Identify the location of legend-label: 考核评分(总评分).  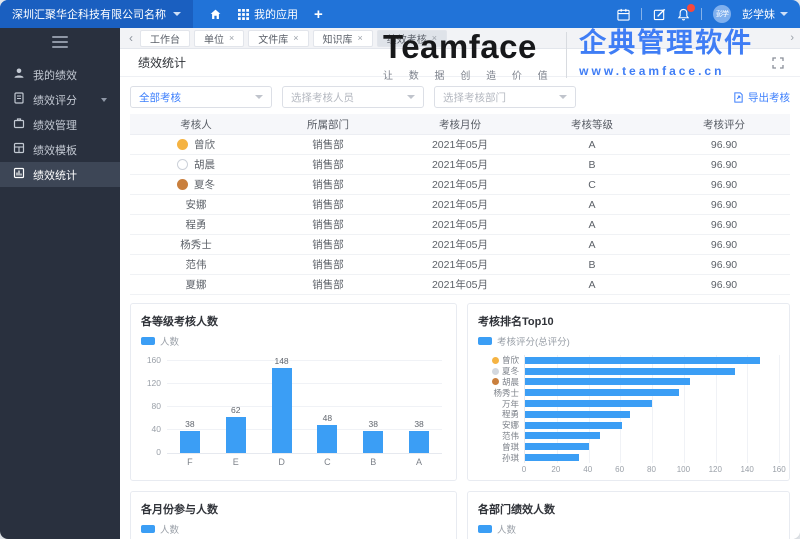
(533, 342).